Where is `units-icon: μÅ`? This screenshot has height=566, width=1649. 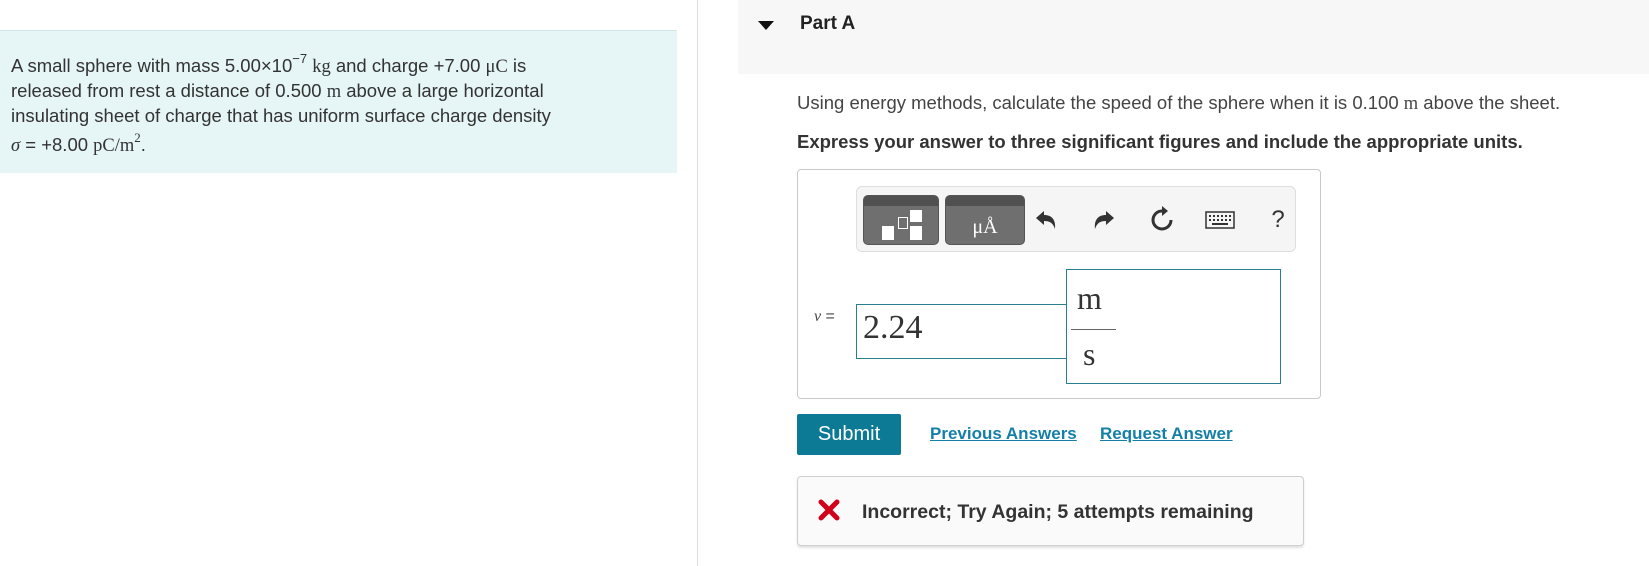 units-icon: μÅ is located at coordinates (985, 220).